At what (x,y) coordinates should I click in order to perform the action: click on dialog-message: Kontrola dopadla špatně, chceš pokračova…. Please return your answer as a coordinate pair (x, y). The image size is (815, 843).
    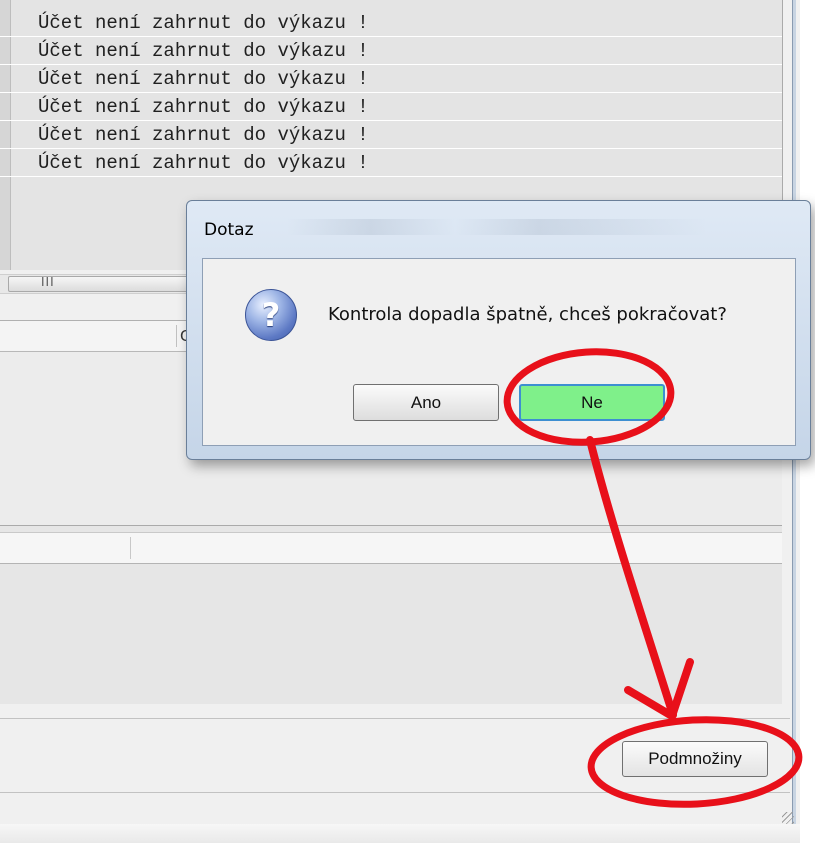
    Looking at the image, I should click on (527, 314).